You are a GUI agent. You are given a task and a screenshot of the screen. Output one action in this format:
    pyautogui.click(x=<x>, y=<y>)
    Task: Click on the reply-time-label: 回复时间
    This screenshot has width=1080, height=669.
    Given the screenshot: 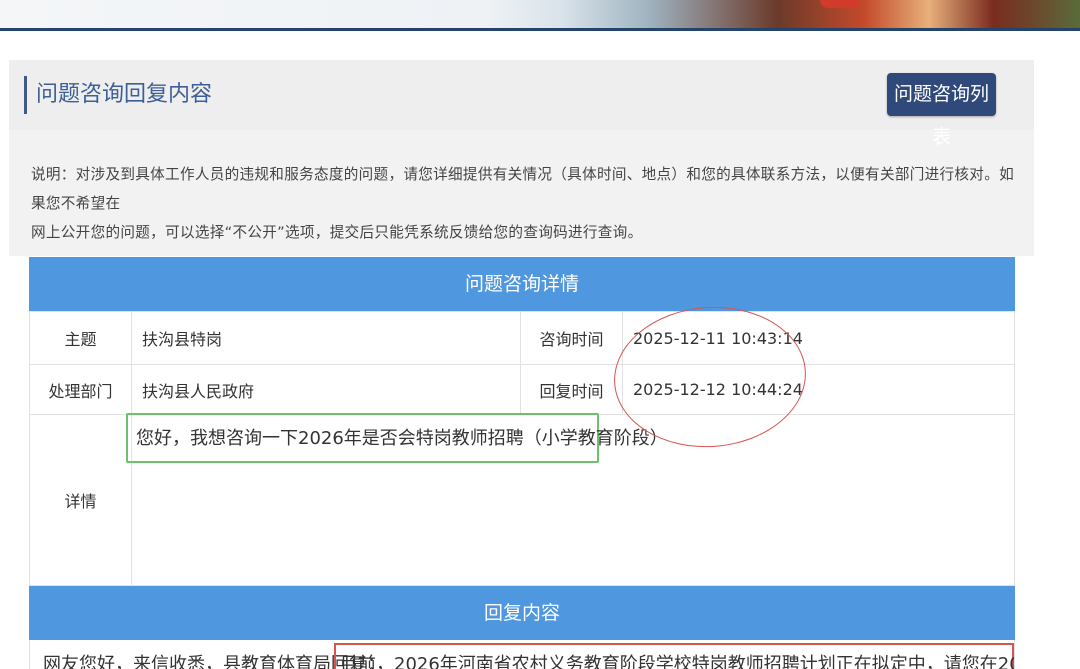 What is the action you would take?
    pyautogui.click(x=571, y=389)
    